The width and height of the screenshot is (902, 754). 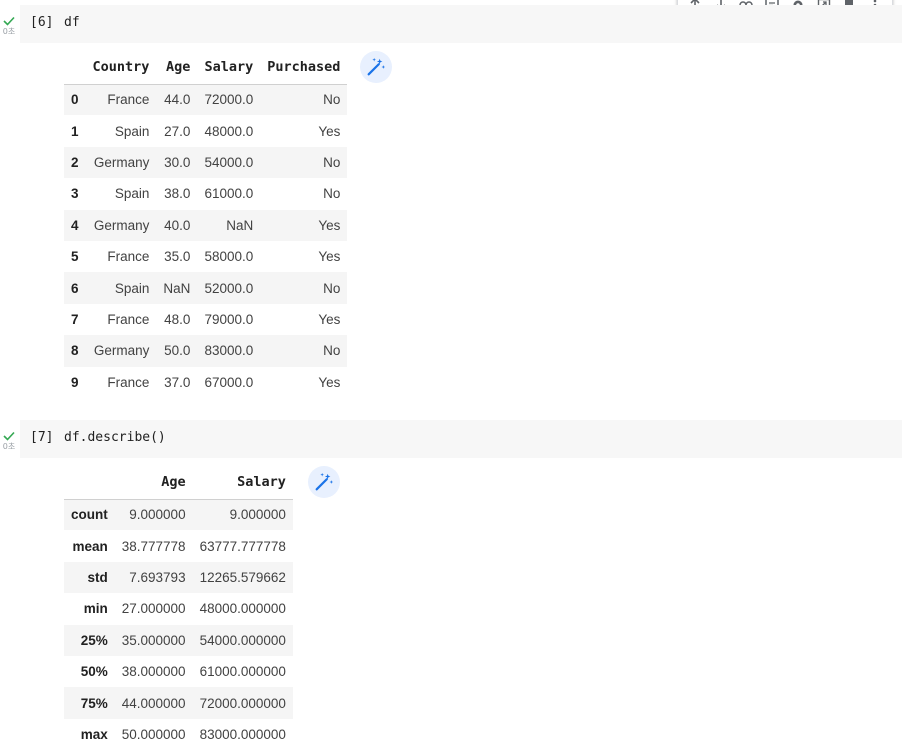 I want to click on table-cell: 72000.000000, so click(x=242, y=703).